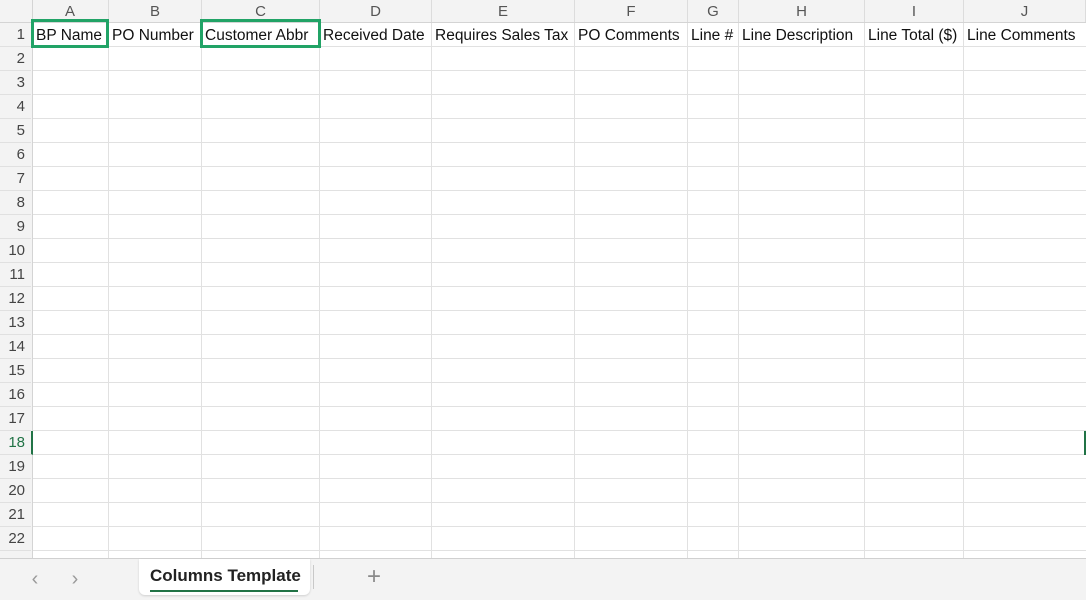 The image size is (1086, 600). I want to click on select-all-corner, so click(16, 11).